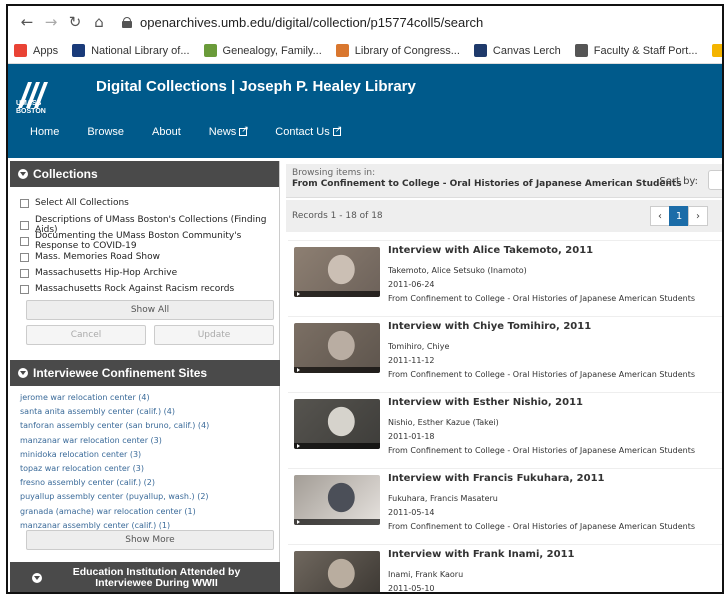 This screenshot has width=724, height=597. What do you see at coordinates (149, 203) in the screenshot?
I see `select-all-collections: Select All Collections` at bounding box center [149, 203].